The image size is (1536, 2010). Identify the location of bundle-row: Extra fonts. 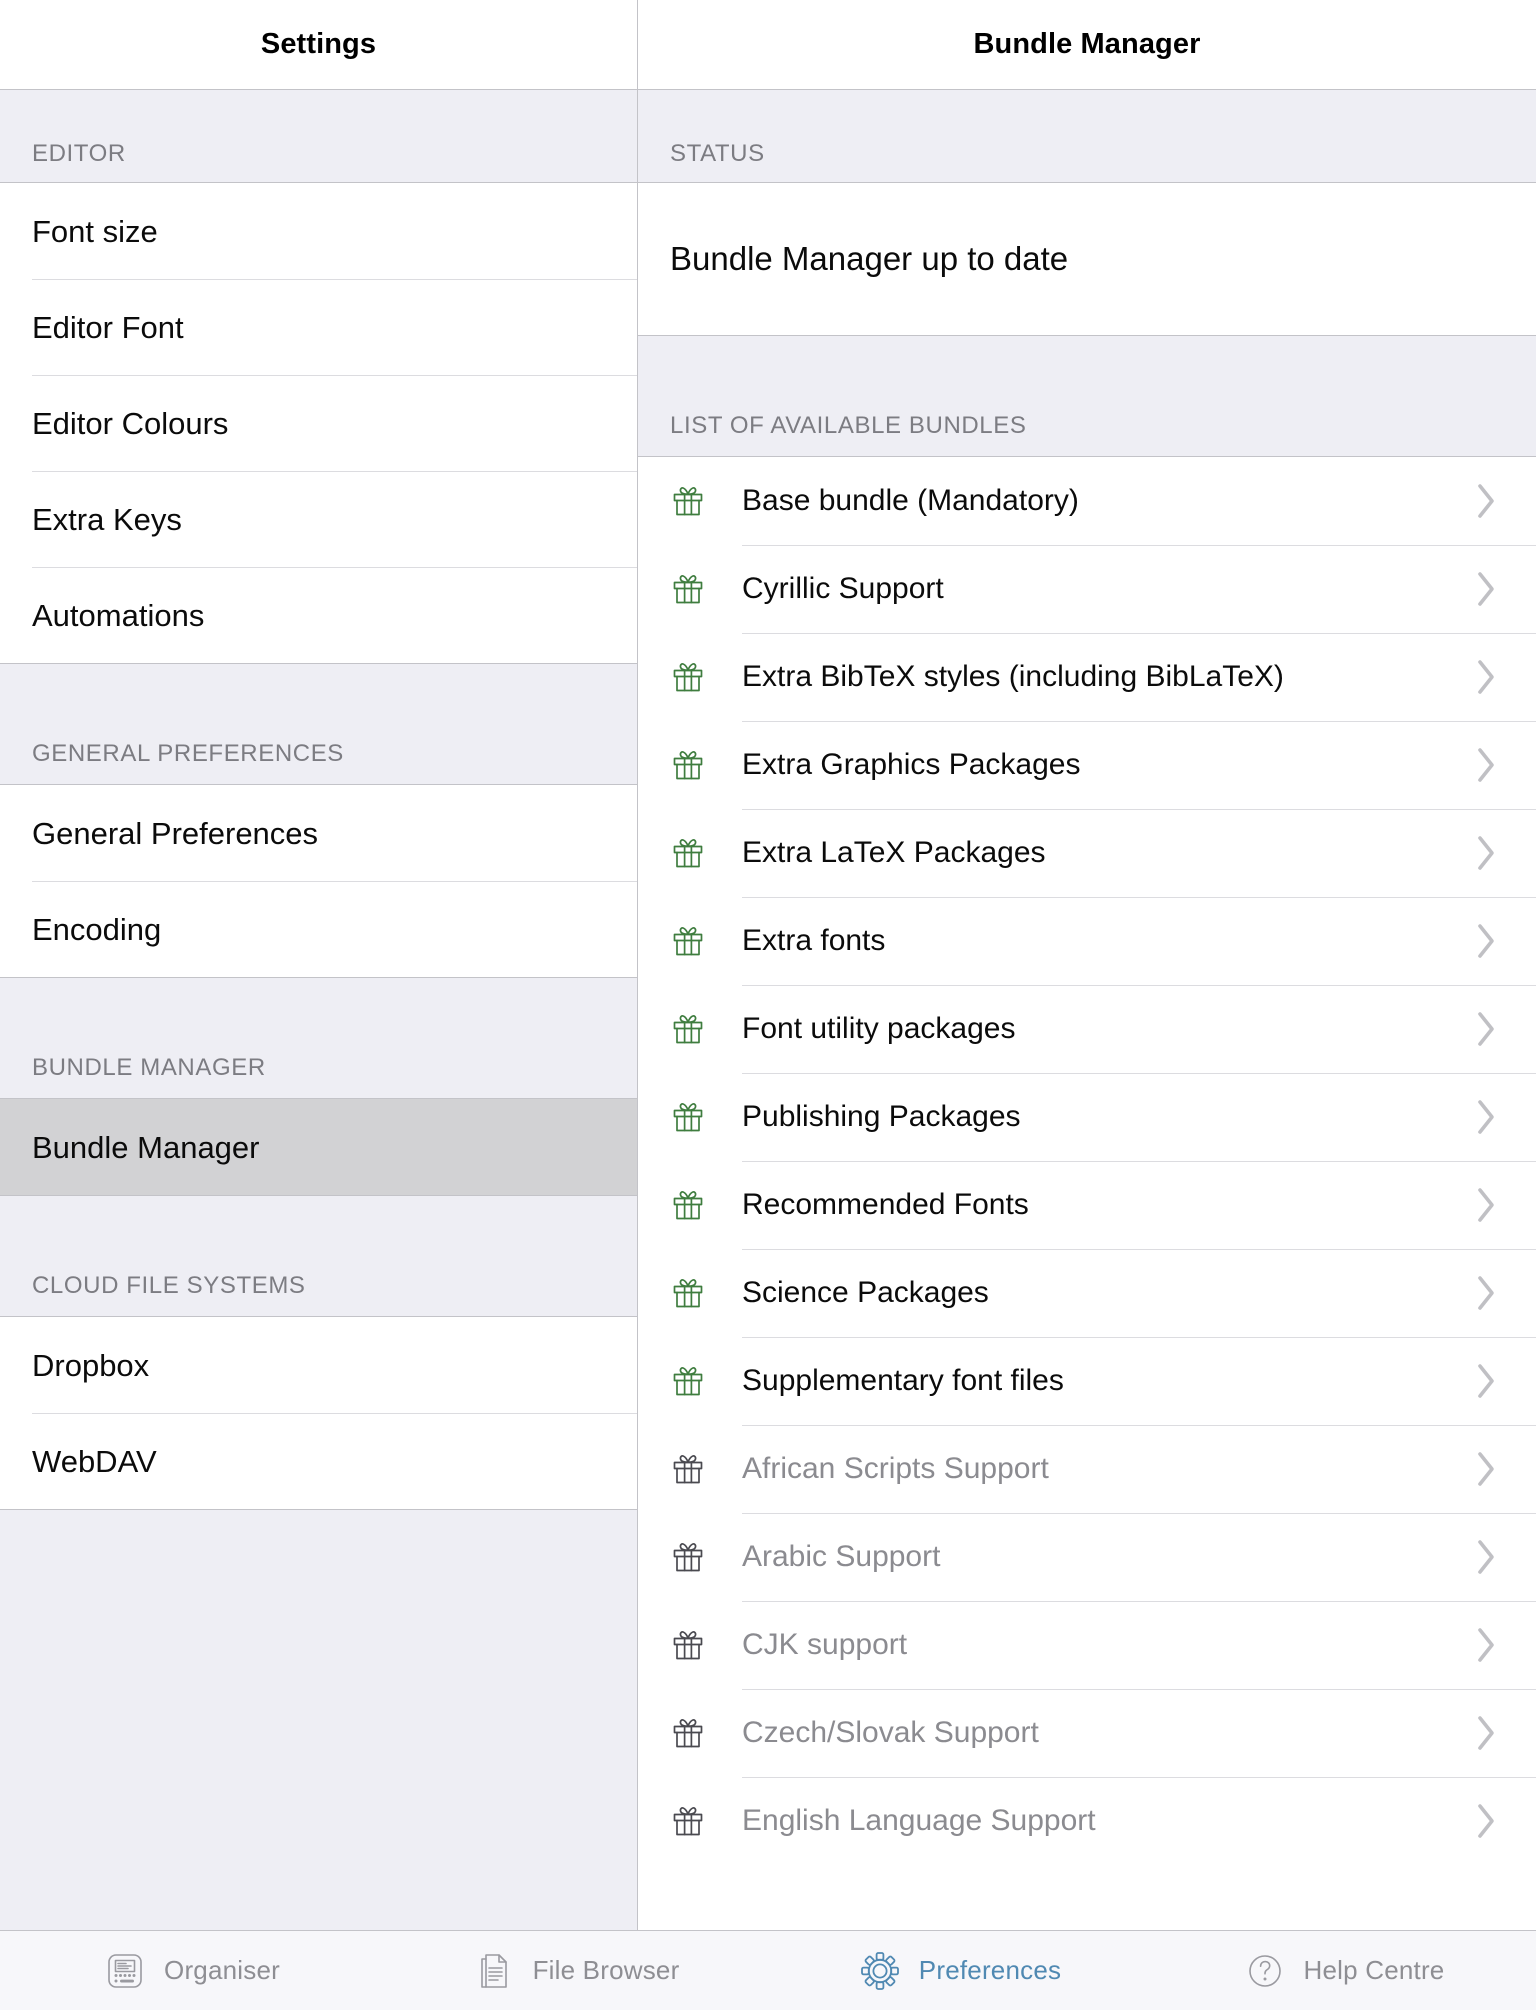
(1087, 941).